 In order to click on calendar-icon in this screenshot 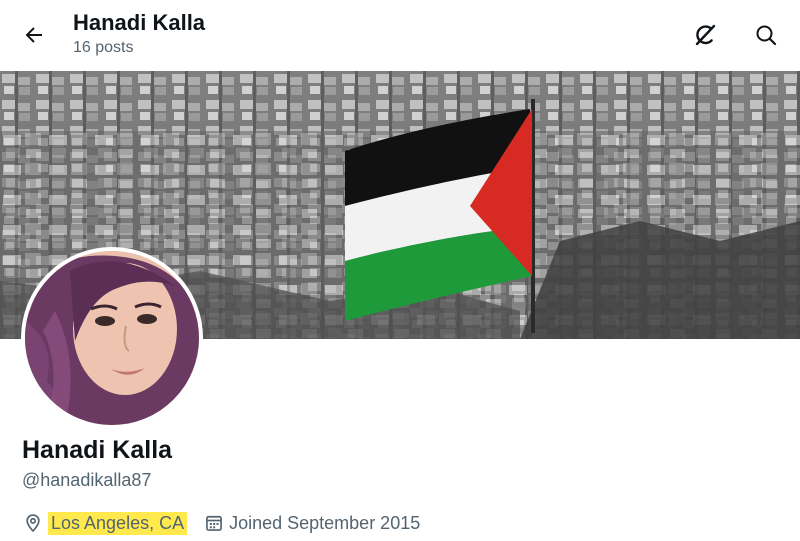, I will do `click(214, 523)`.